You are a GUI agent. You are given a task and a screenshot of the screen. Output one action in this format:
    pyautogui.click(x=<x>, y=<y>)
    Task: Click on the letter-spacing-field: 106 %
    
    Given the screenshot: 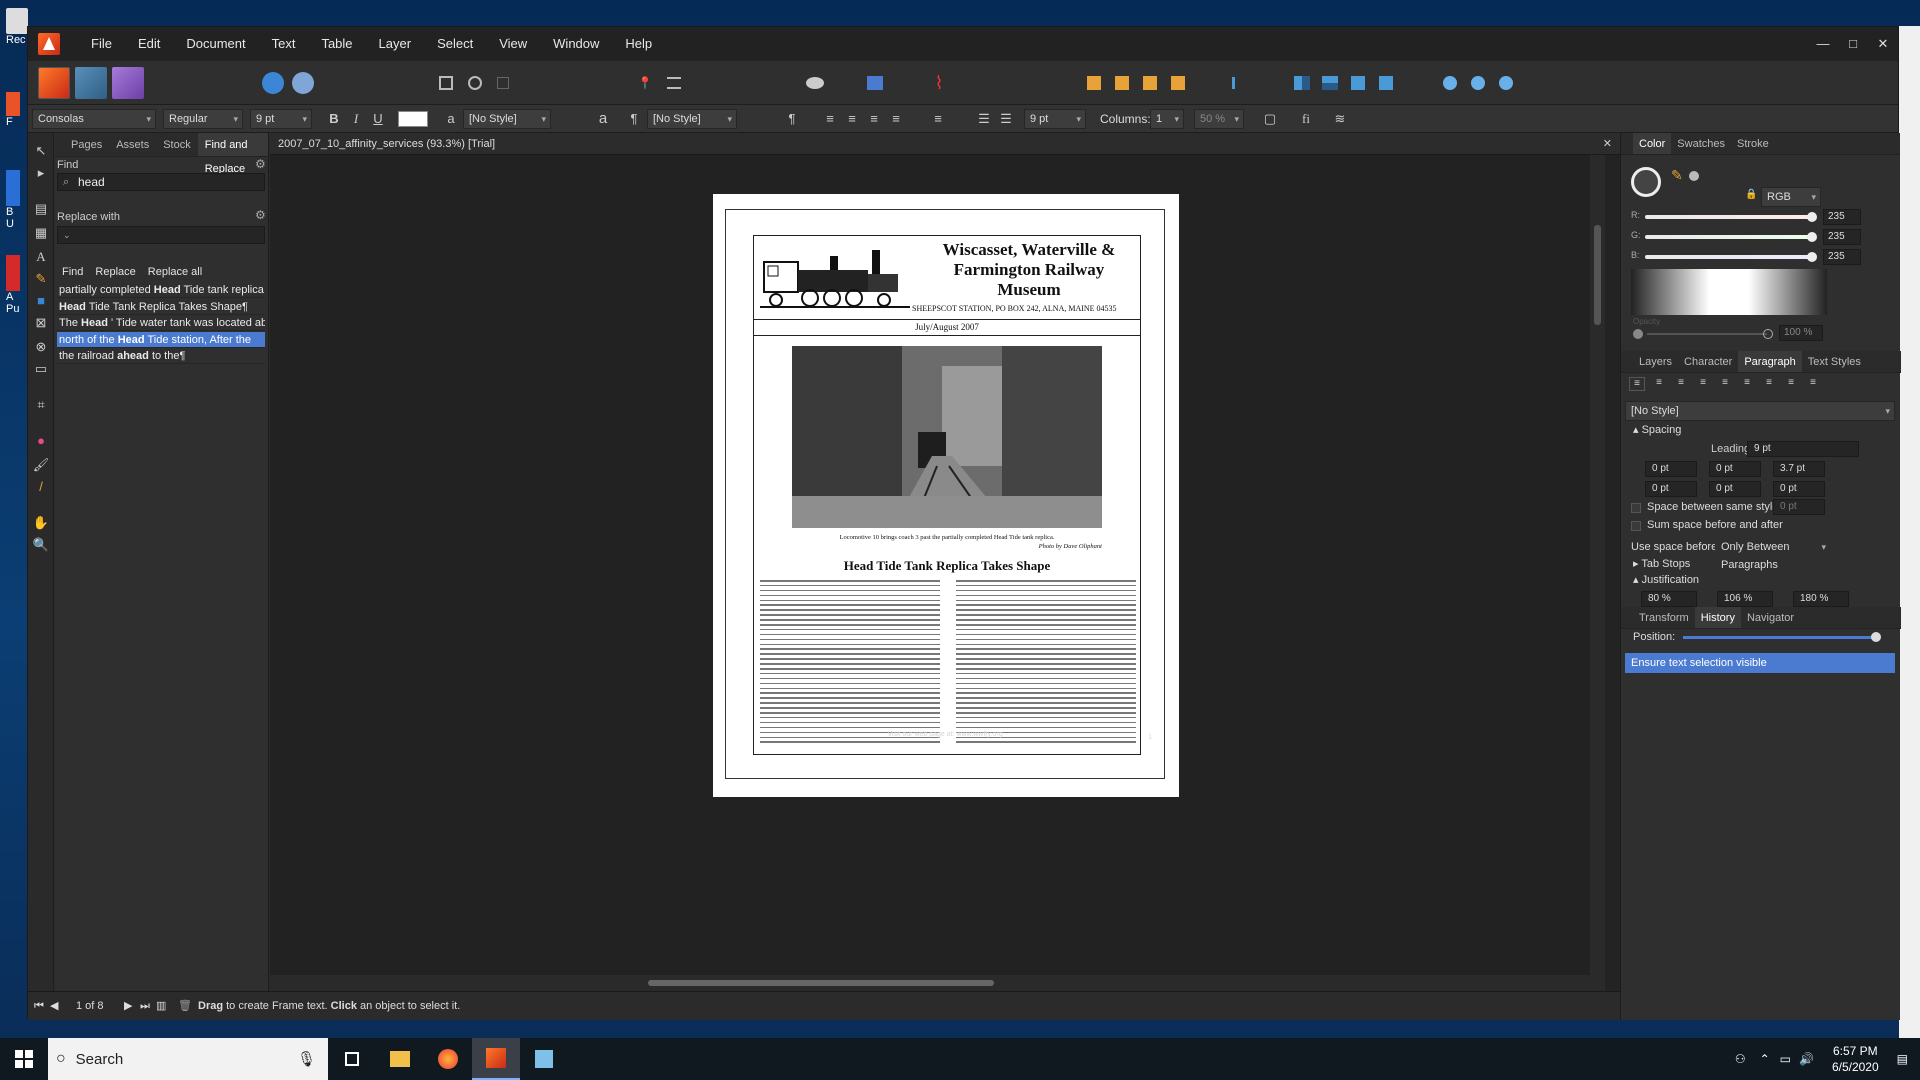 What is the action you would take?
    pyautogui.click(x=1745, y=599)
    